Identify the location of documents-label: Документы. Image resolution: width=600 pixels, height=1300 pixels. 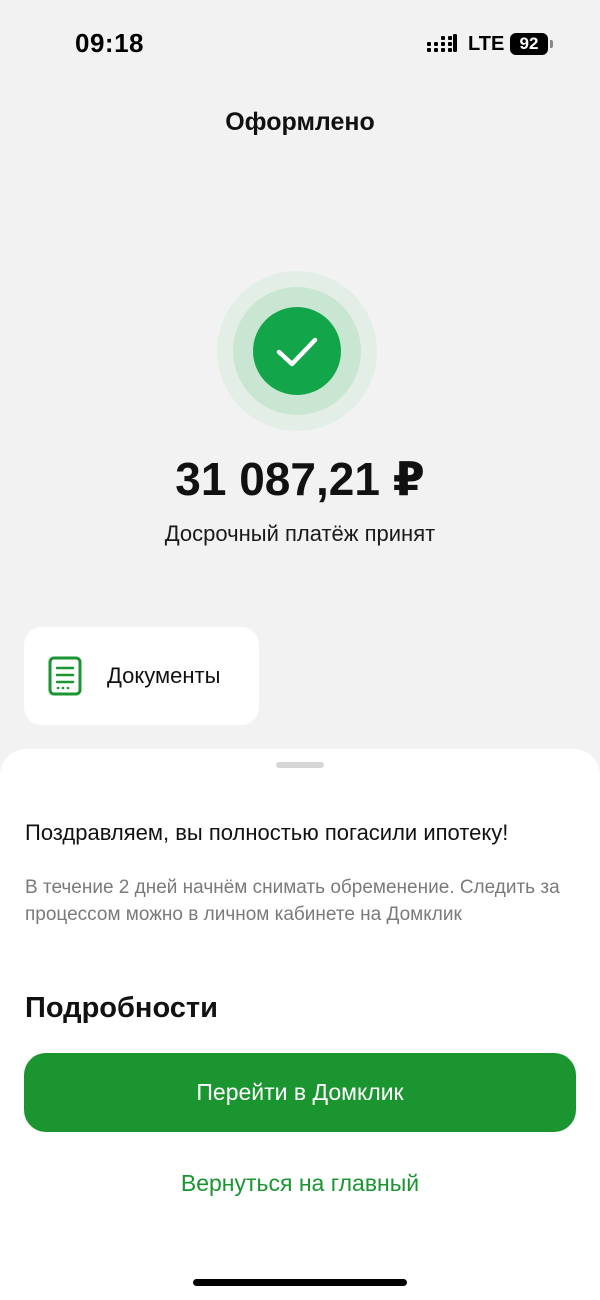
(164, 675).